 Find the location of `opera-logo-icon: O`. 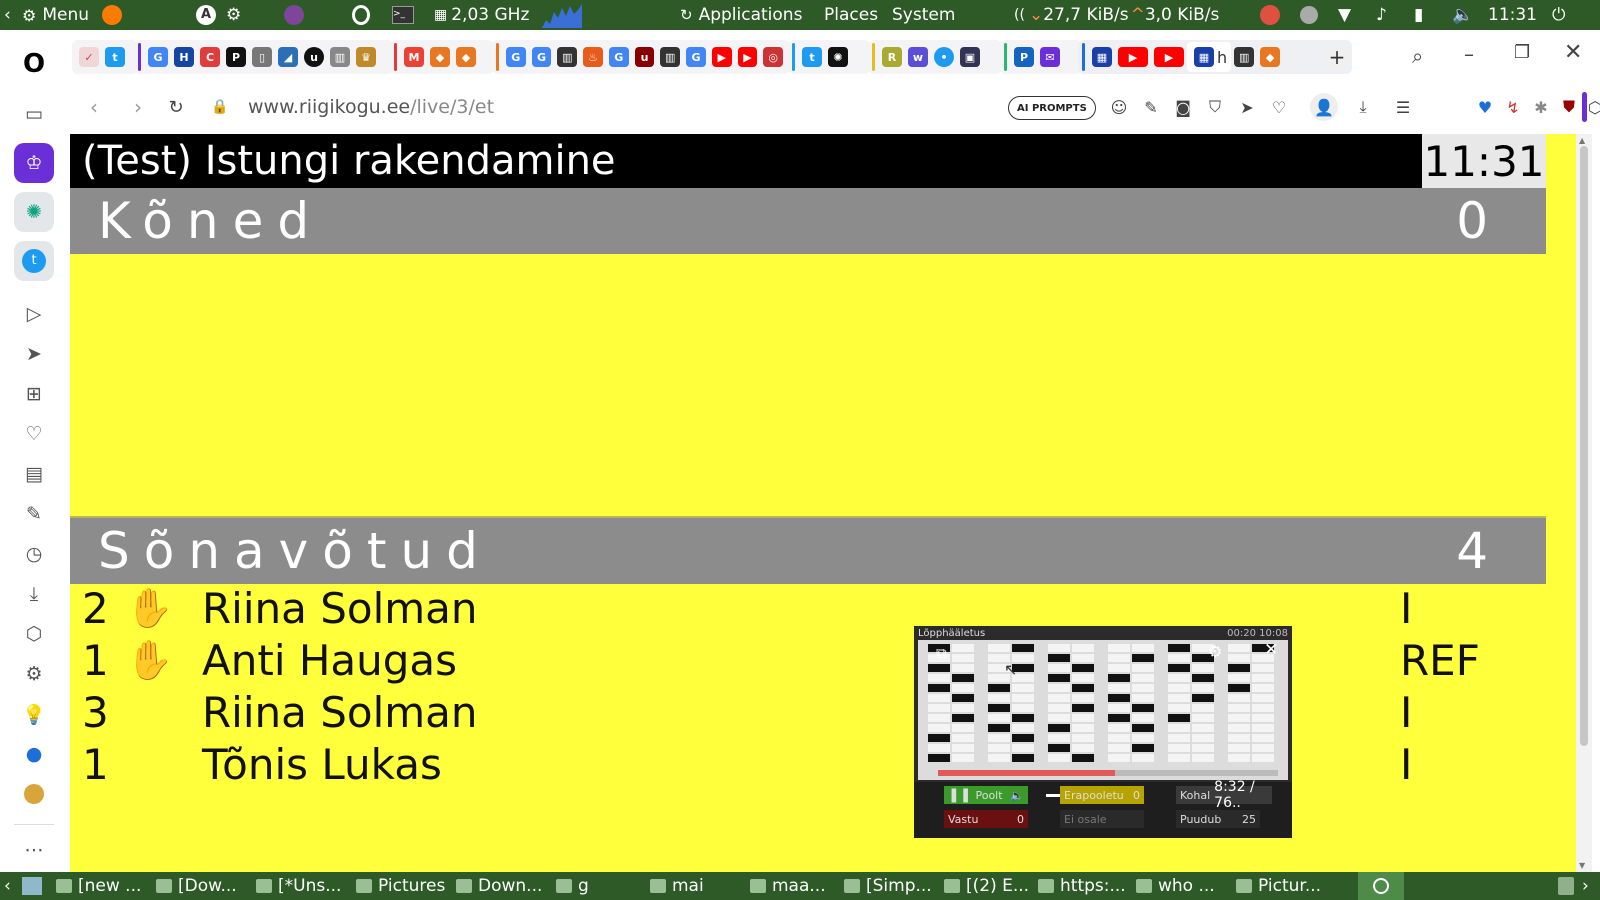

opera-logo-icon: O is located at coordinates (34, 64).